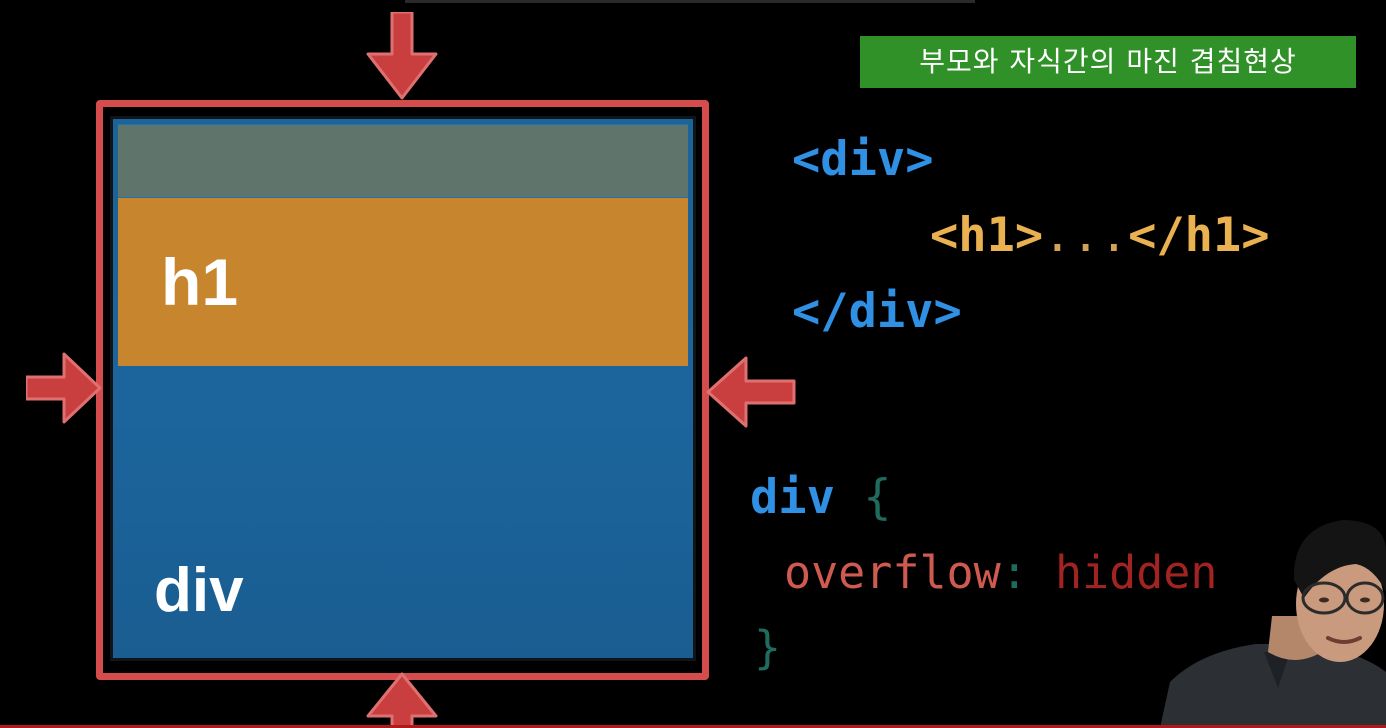  I want to click on css-line-declaration: overflow: hidden, so click(1001, 573).